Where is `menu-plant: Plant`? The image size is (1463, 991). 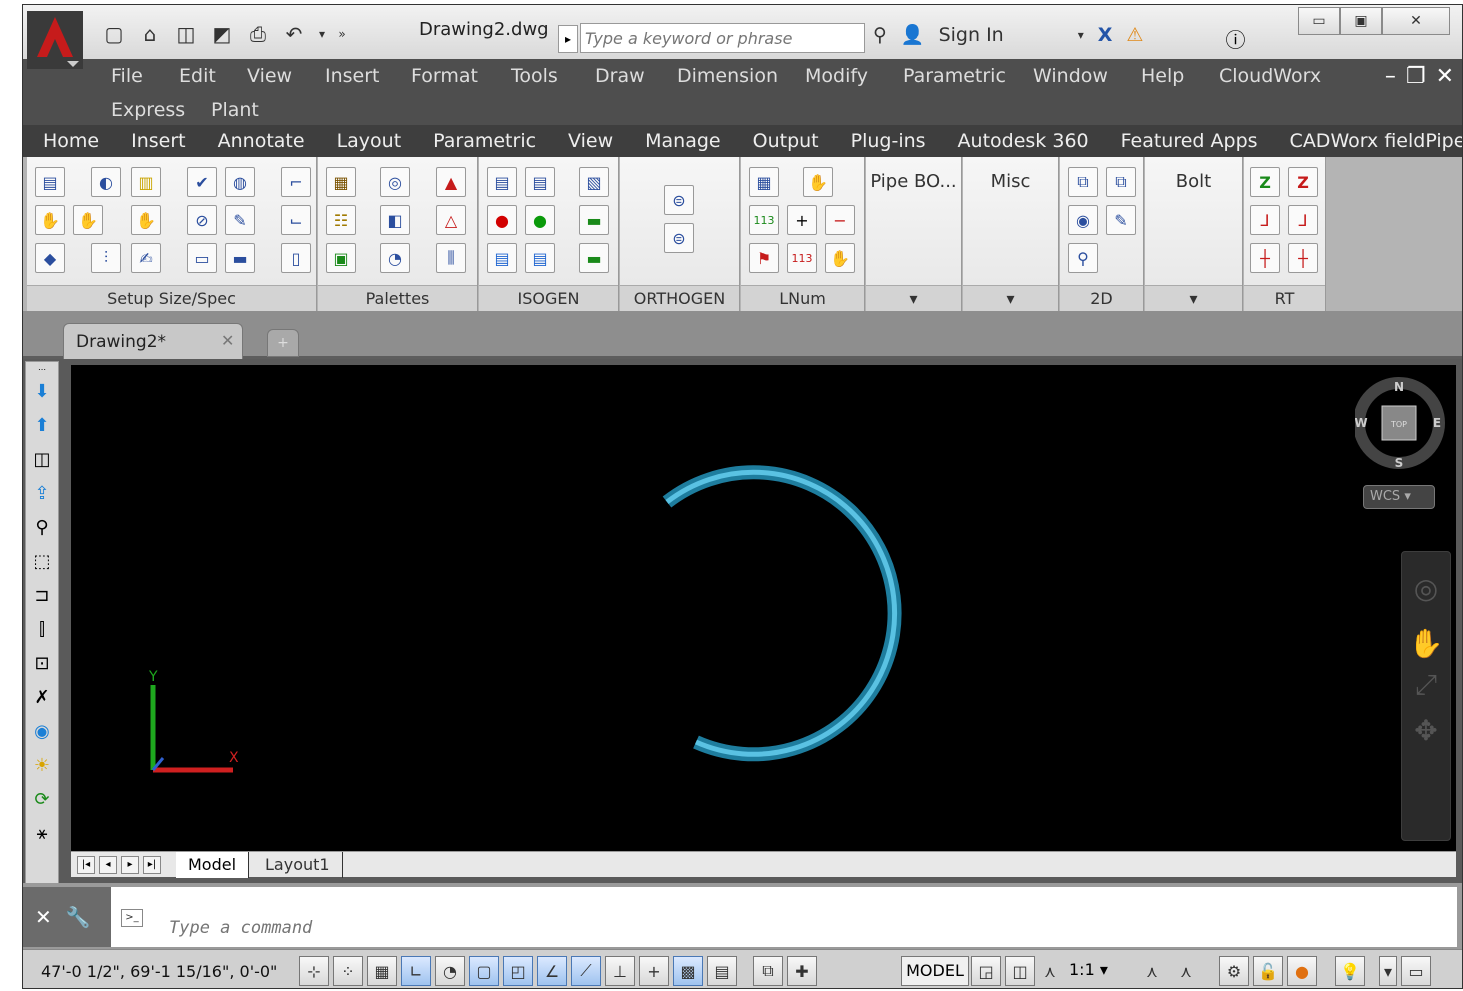 menu-plant: Plant is located at coordinates (235, 110).